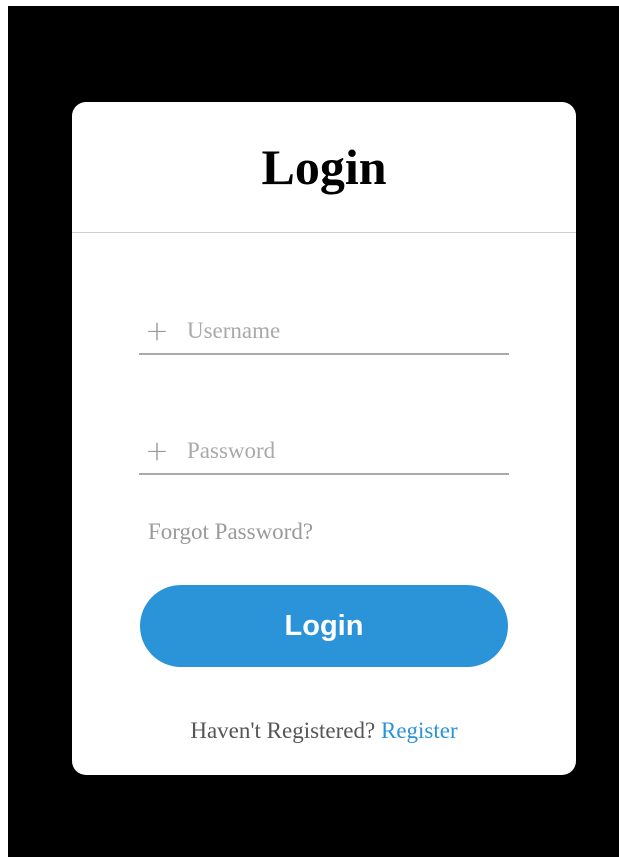 The width and height of the screenshot is (619, 857). I want to click on forgot-password-link: Forgot Password?, so click(230, 532).